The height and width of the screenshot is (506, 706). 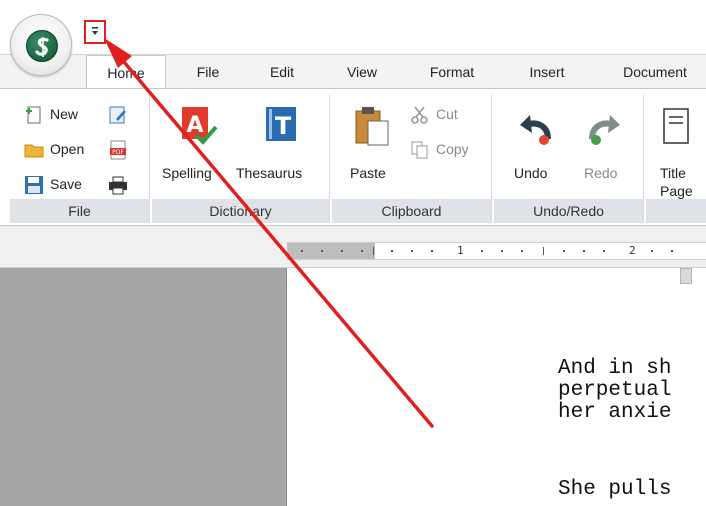 I want to click on thesaurus-icon: T, so click(x=281, y=124).